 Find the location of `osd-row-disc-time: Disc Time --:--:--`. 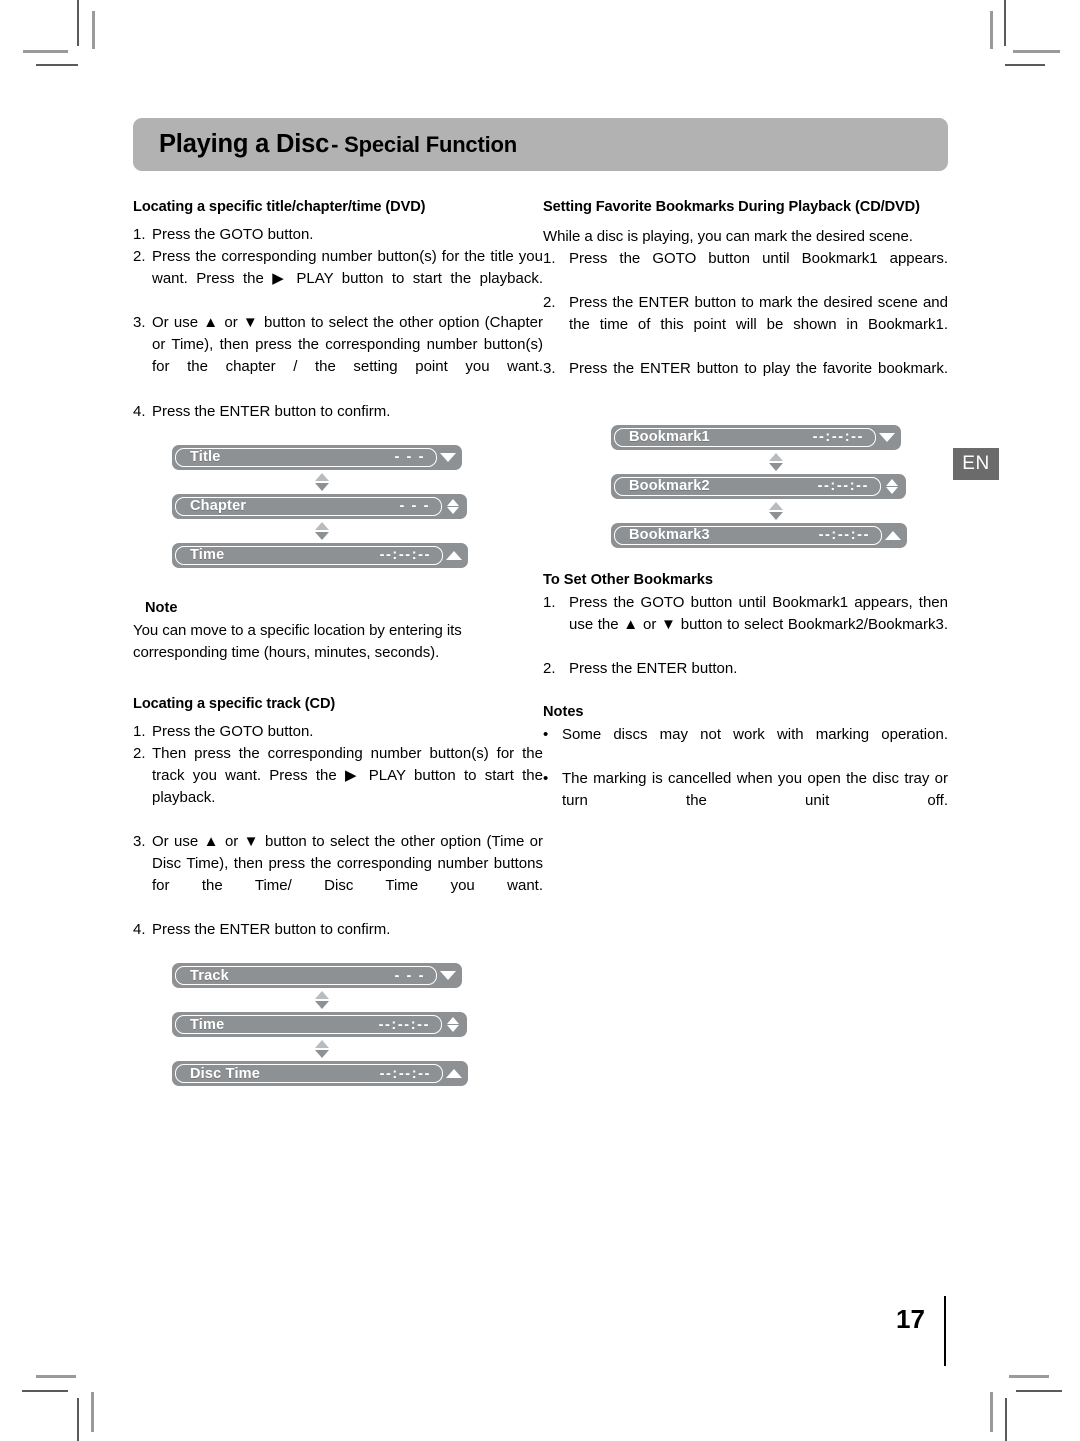

osd-row-disc-time: Disc Time --:--:-- is located at coordinates (322, 1074).